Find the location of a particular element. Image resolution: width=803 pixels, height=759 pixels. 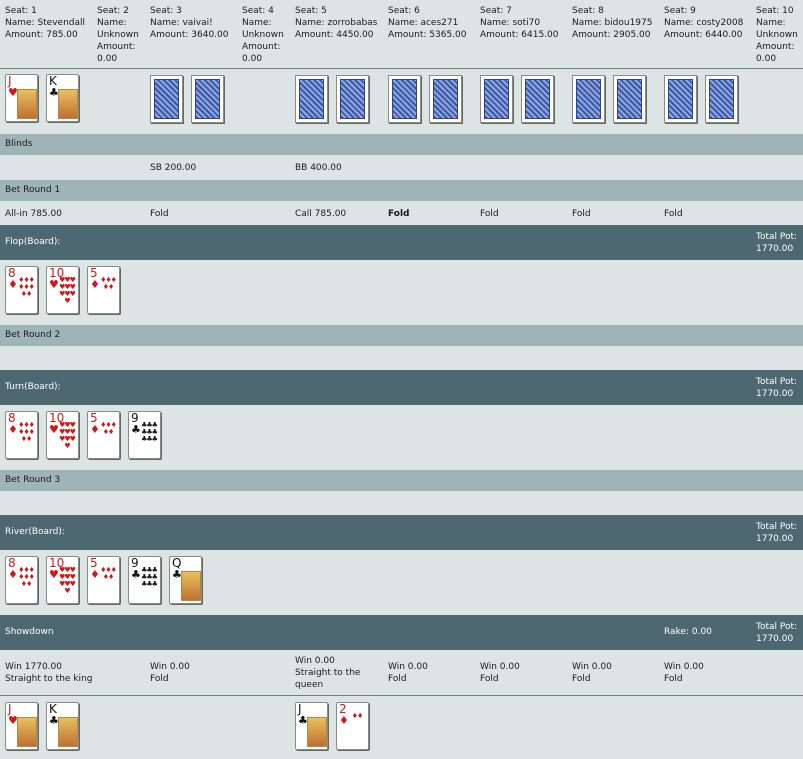

result-seat-5: Win 0.00 Straight to the queen is located at coordinates (328, 673).